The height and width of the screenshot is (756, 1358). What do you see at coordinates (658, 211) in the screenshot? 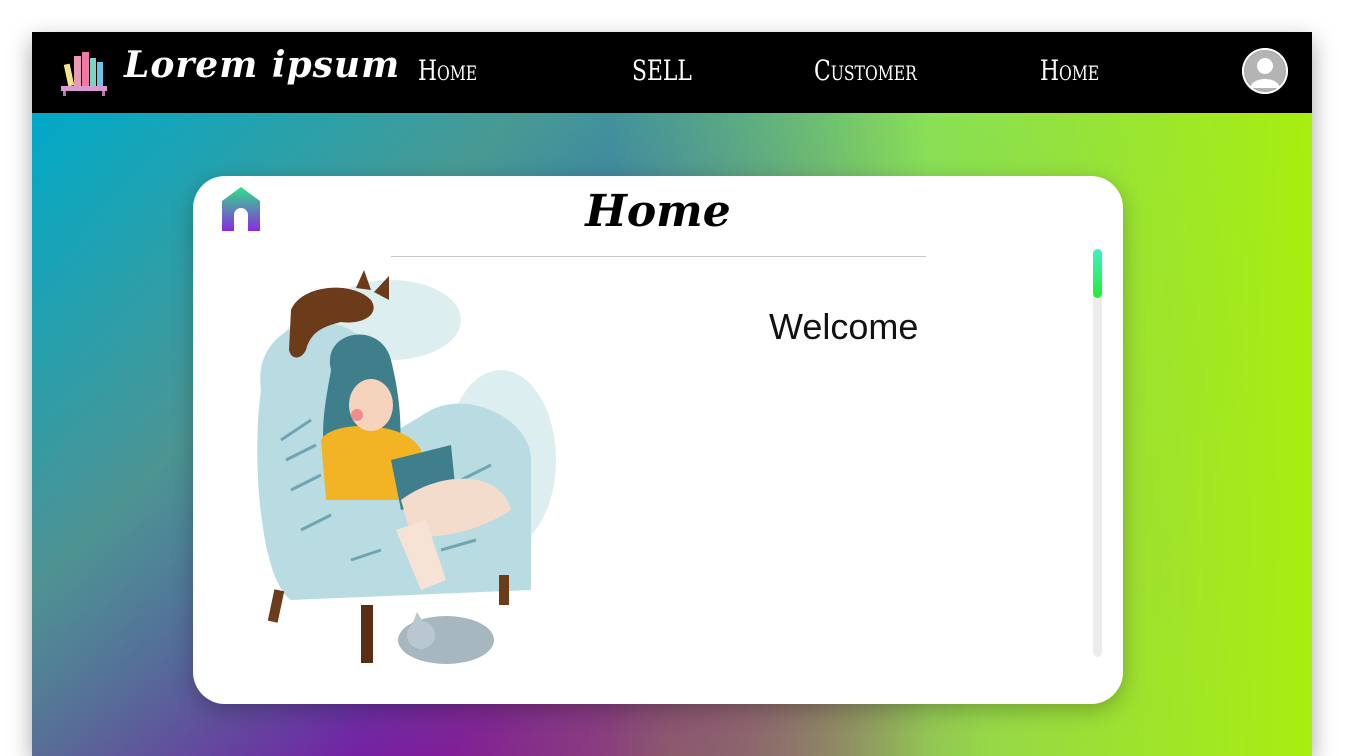
I see `page-title: Home` at bounding box center [658, 211].